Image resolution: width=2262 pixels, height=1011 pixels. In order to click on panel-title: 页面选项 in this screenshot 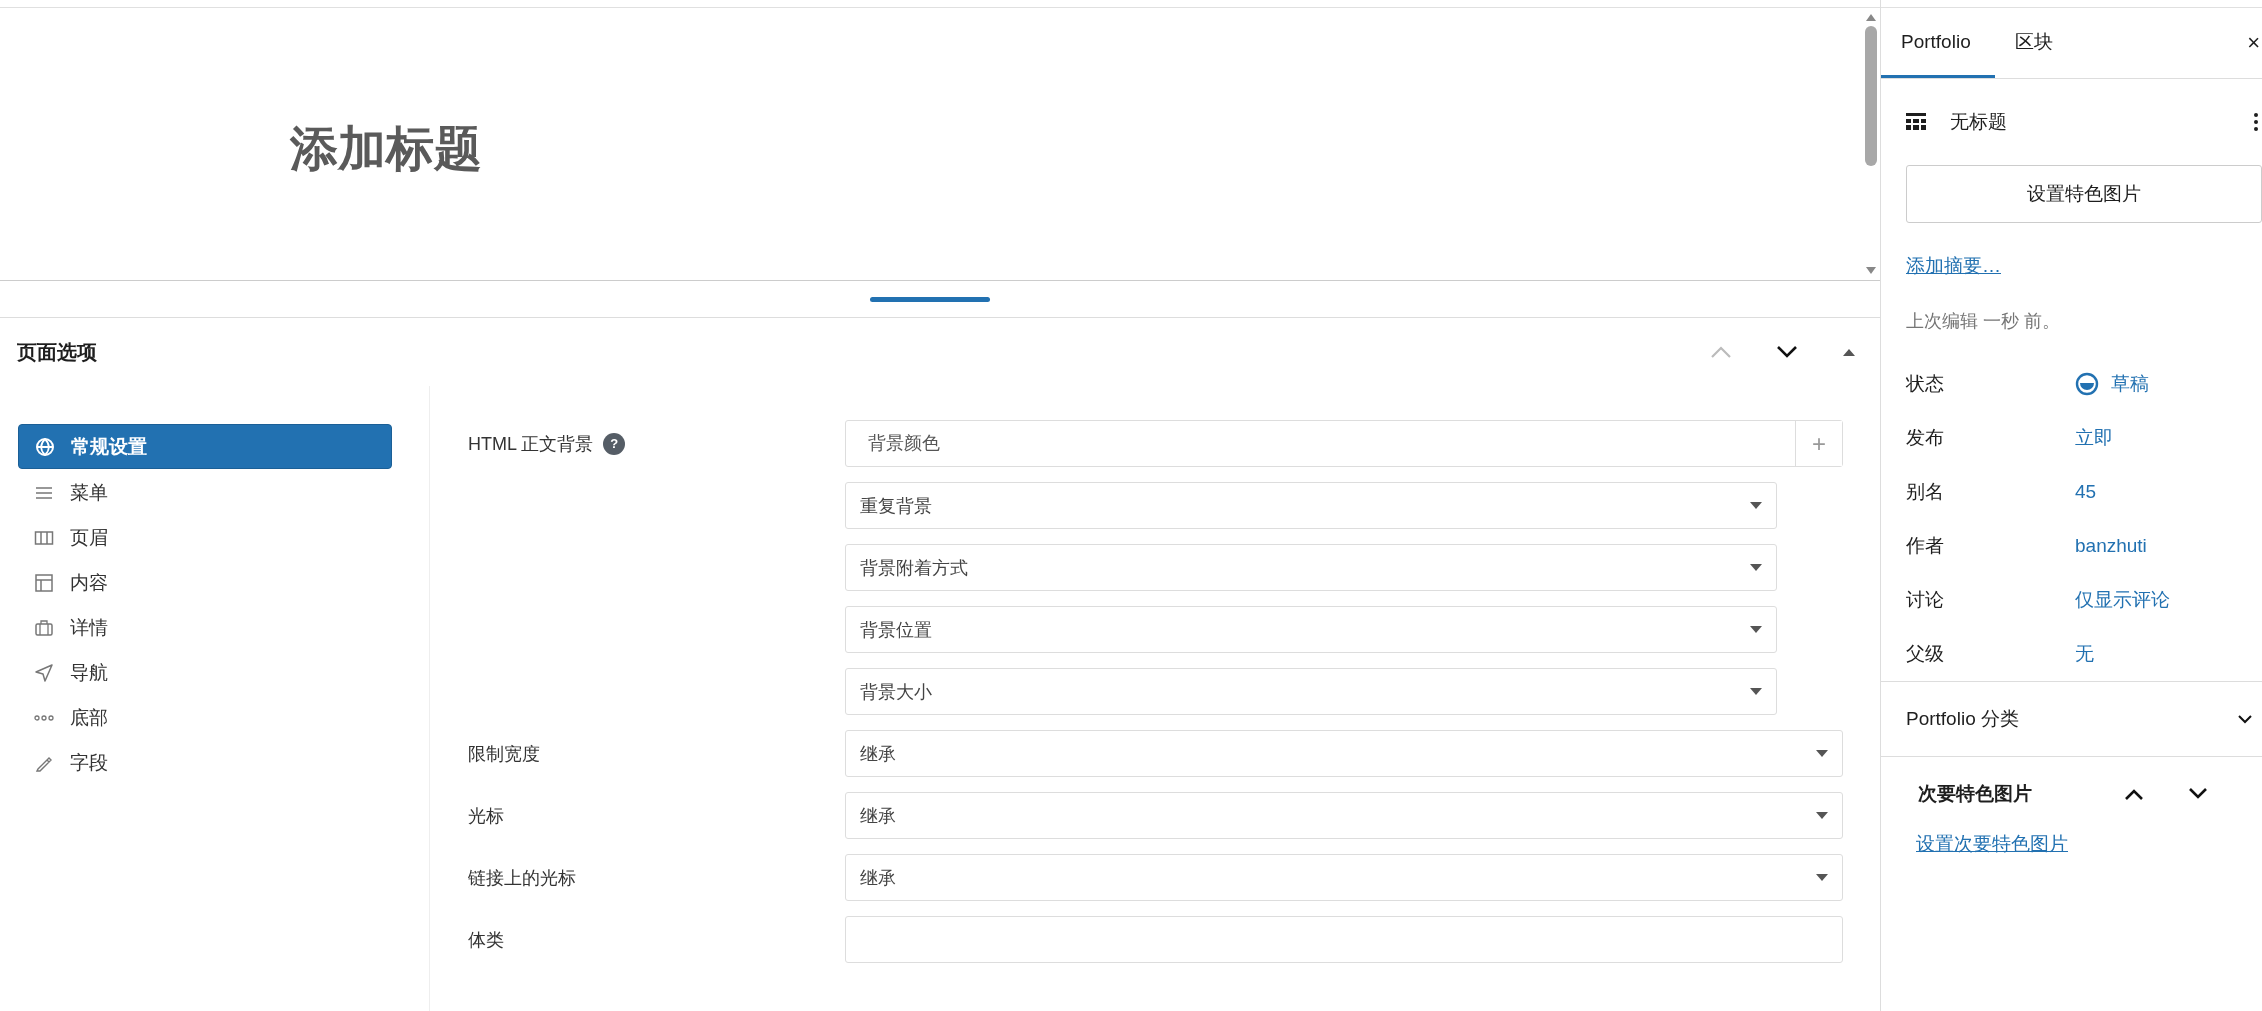, I will do `click(57, 352)`.